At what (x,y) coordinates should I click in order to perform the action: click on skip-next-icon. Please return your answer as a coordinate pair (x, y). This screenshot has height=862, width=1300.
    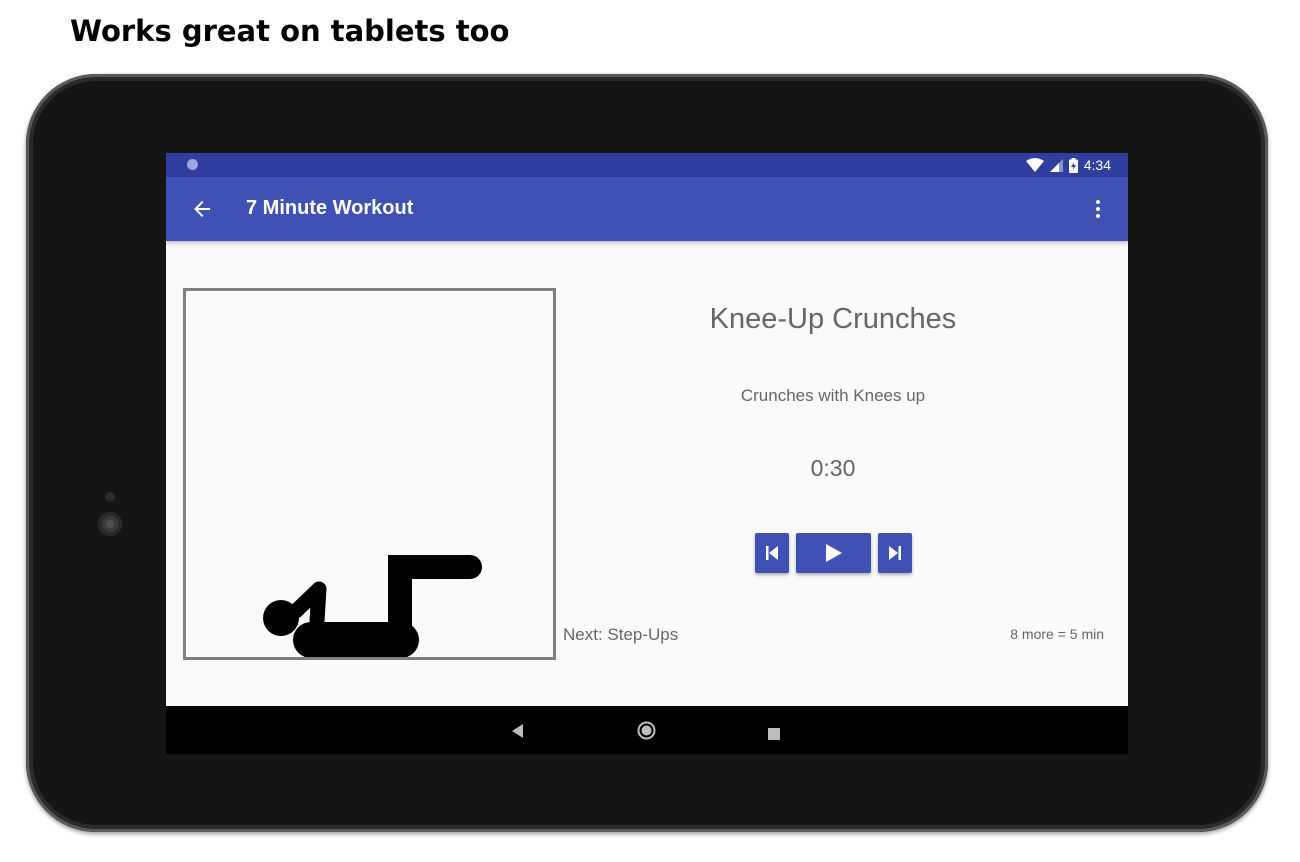
    Looking at the image, I should click on (895, 553).